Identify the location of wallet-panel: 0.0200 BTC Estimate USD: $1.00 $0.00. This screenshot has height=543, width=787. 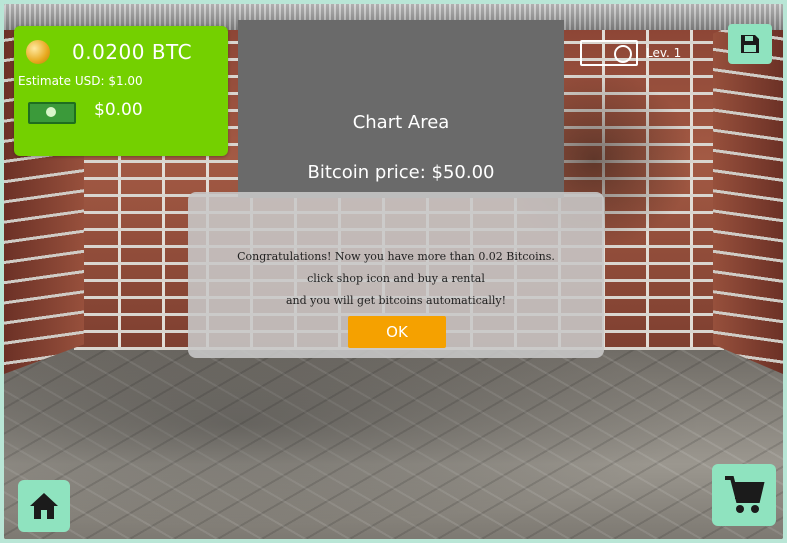
(121, 91).